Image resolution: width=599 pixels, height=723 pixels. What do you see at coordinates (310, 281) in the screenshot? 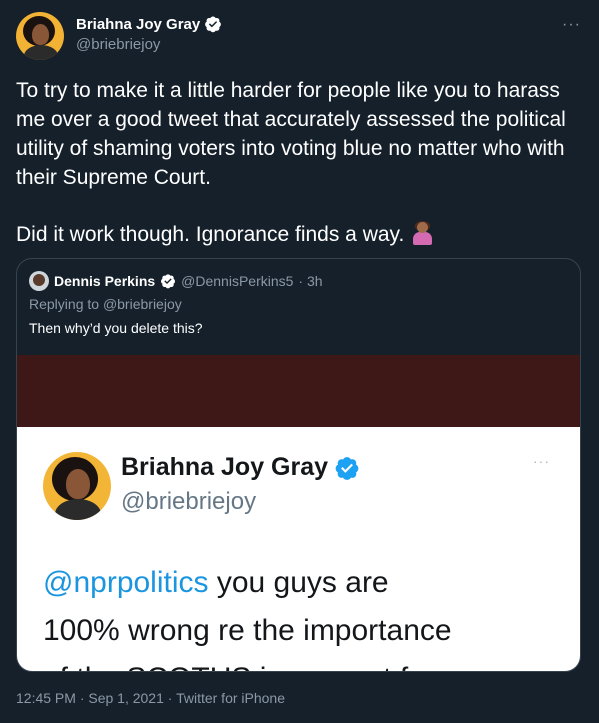
I see `quoted-tweet-time: · 3h` at bounding box center [310, 281].